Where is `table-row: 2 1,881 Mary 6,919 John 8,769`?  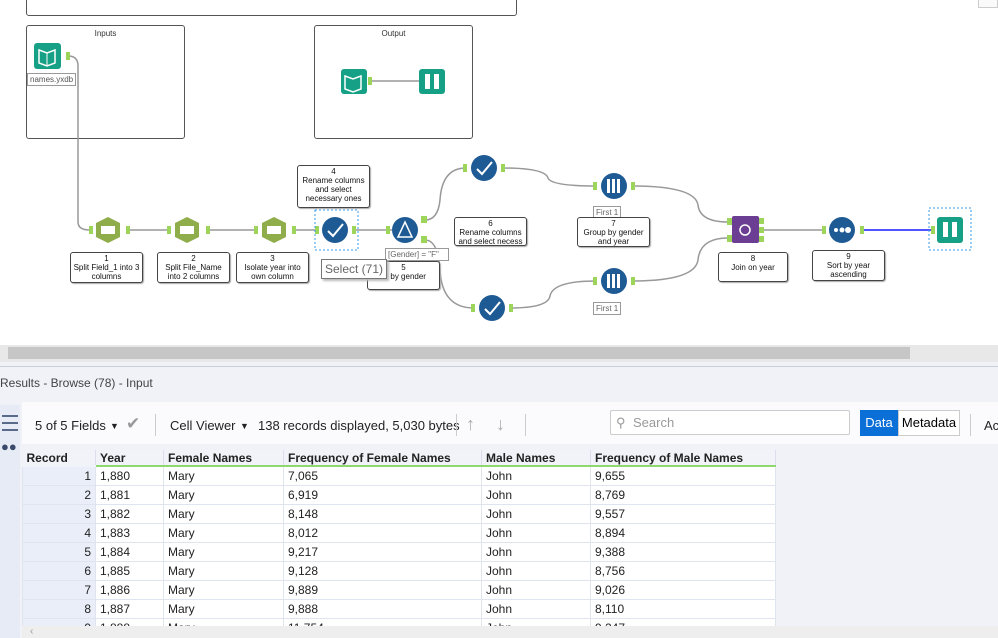 table-row: 2 1,881 Mary 6,919 John 8,769 is located at coordinates (399, 494).